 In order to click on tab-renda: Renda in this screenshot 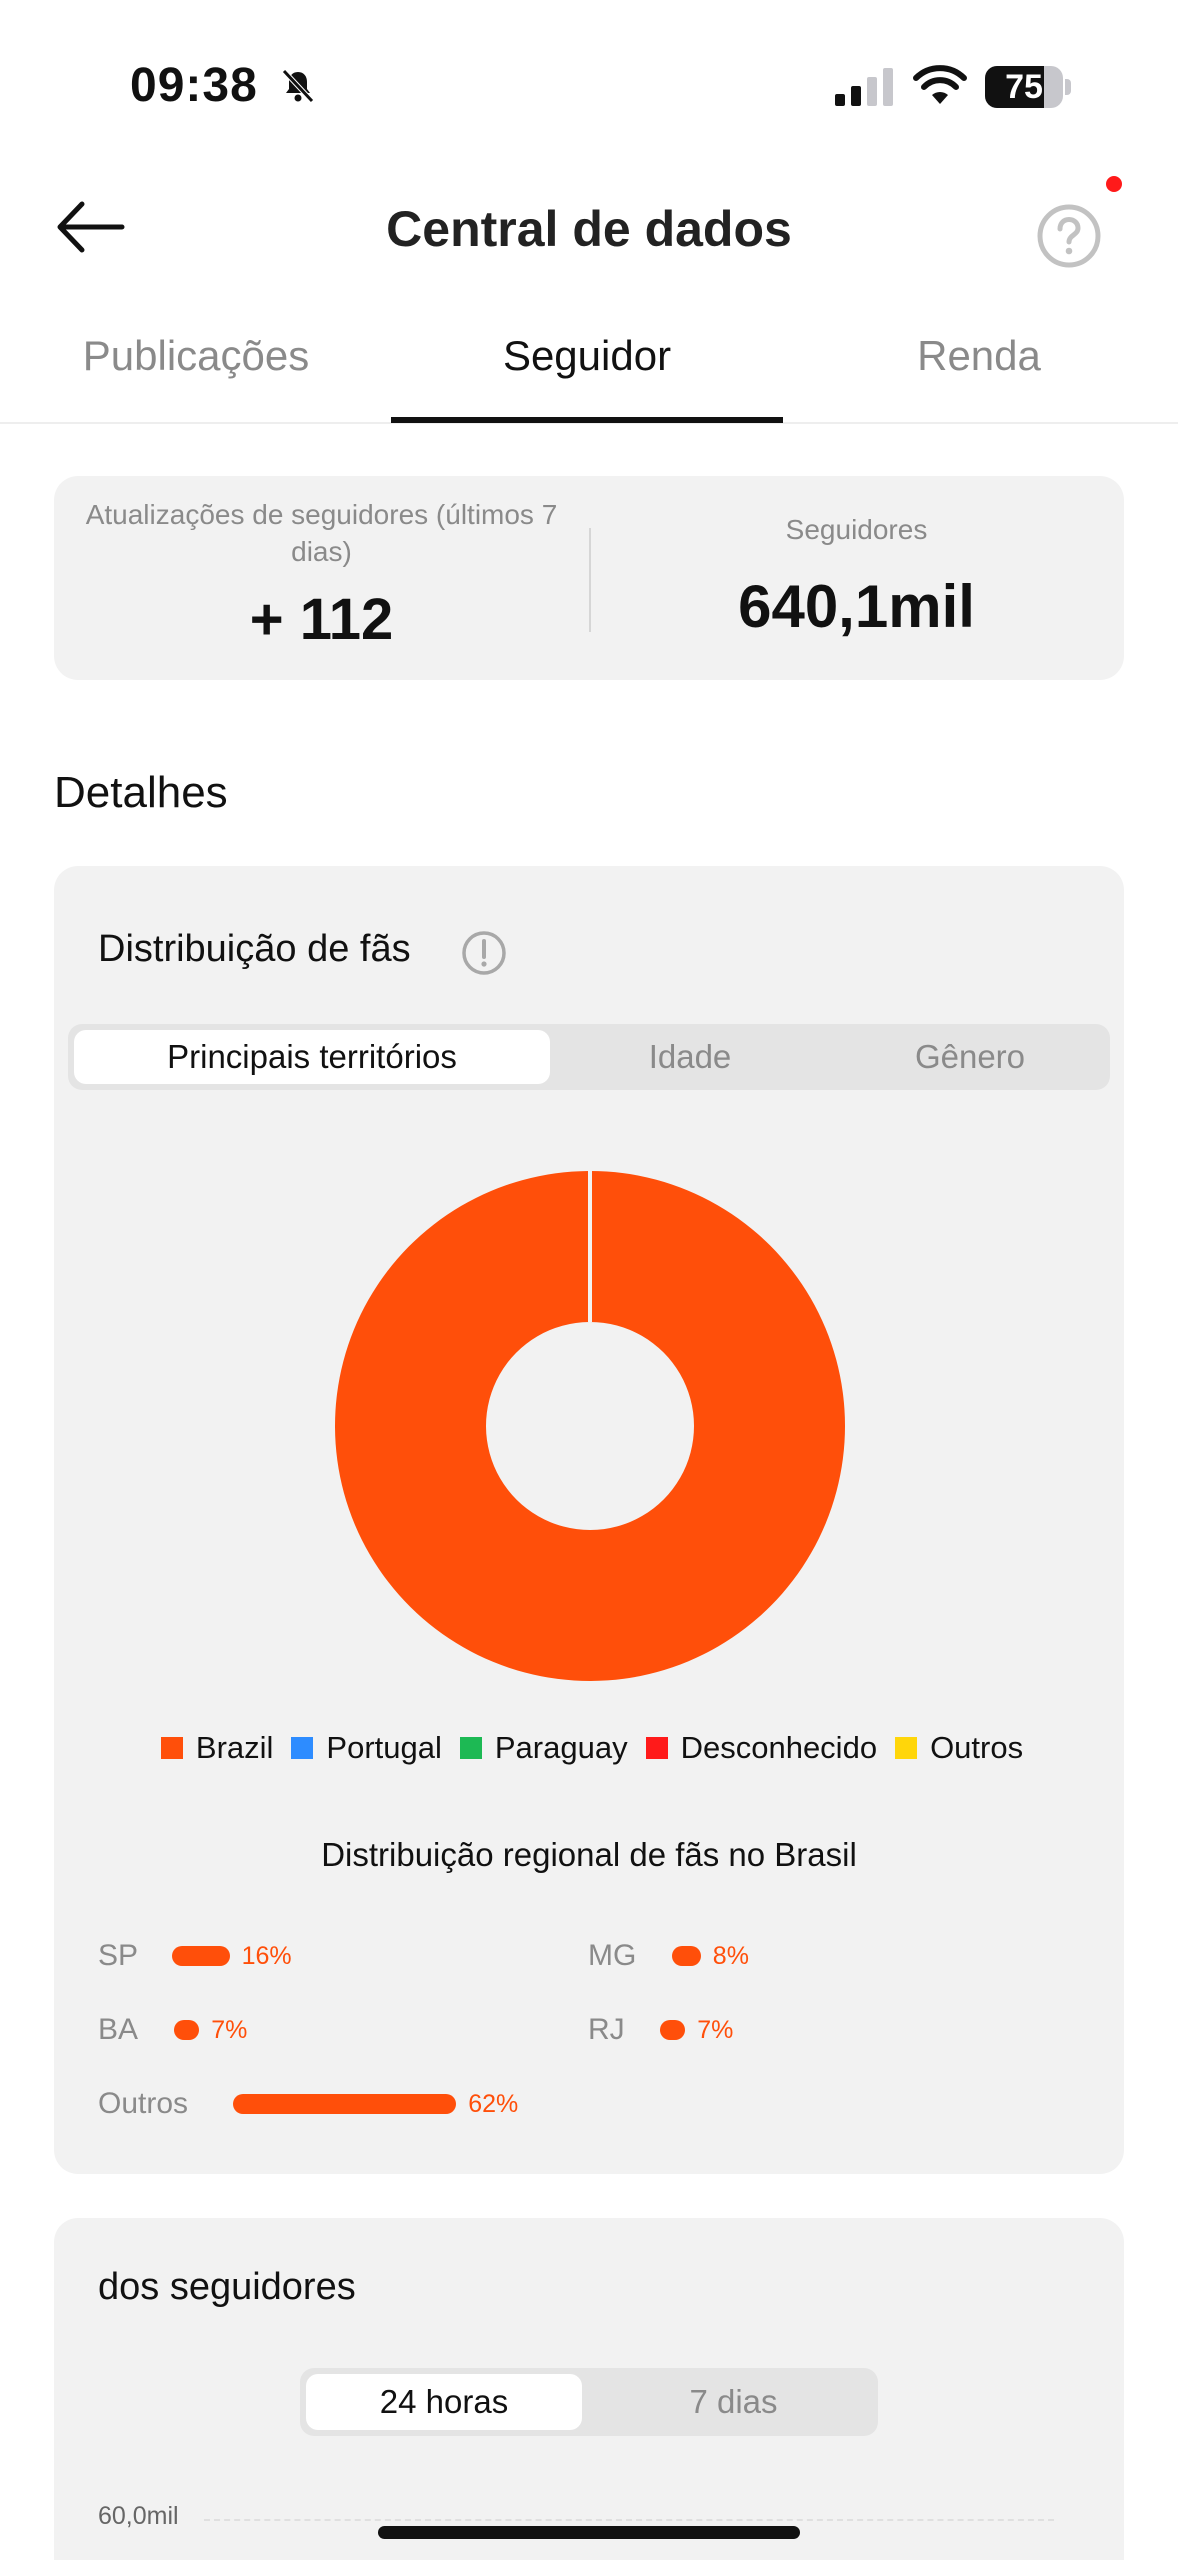, I will do `click(979, 372)`.